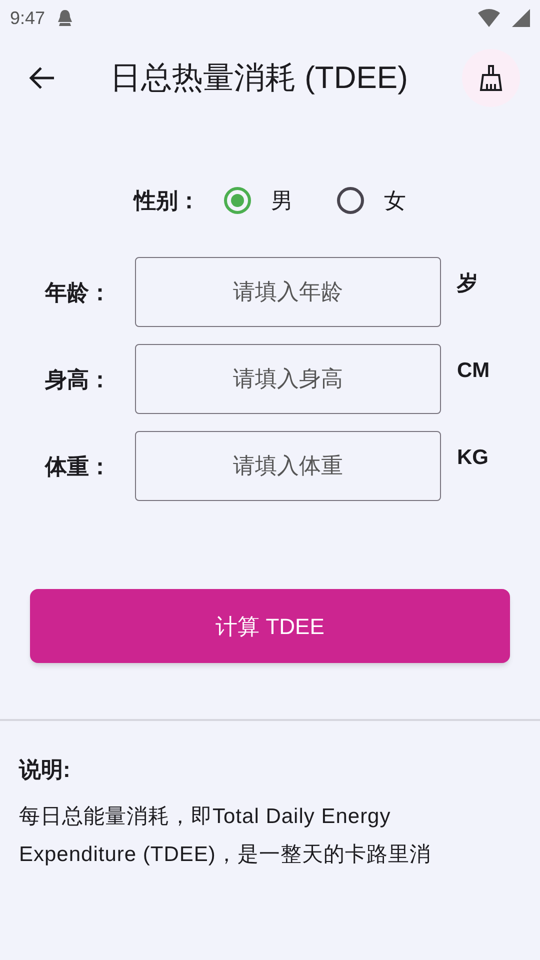 The width and height of the screenshot is (540, 960). Describe the element at coordinates (467, 284) in the screenshot. I see `unit-label: 岁` at that location.